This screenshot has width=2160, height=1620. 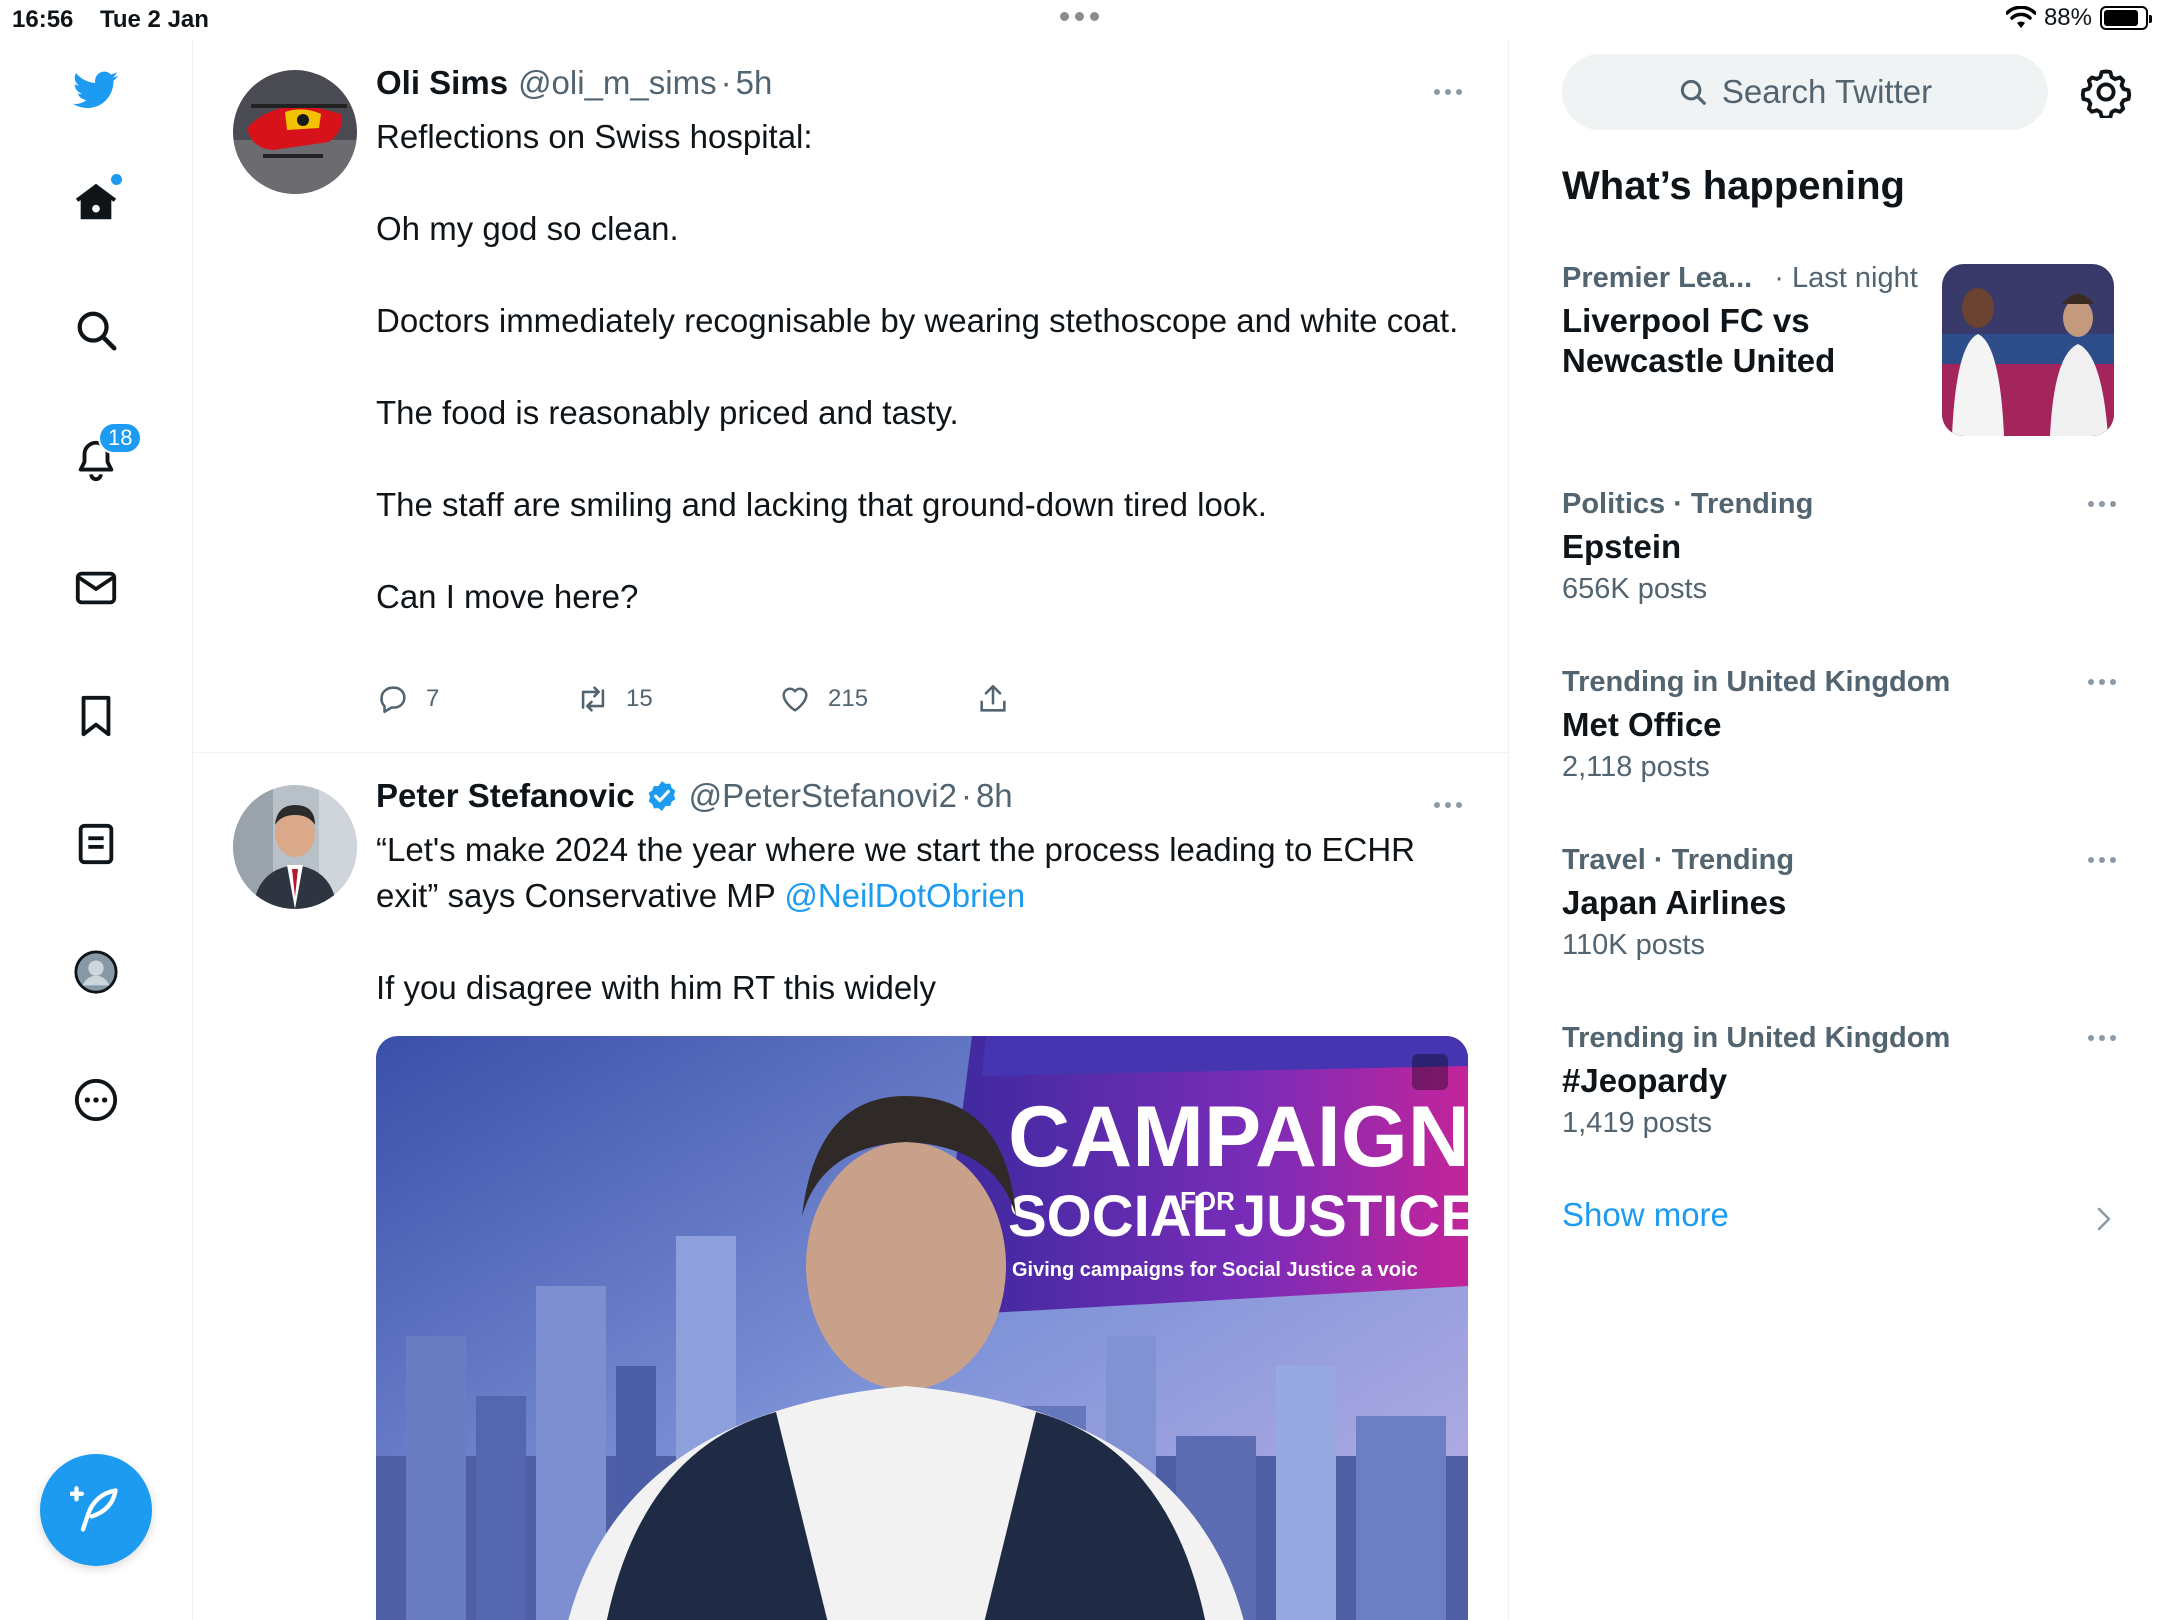 What do you see at coordinates (1622, 546) in the screenshot?
I see `trend-name: Epstein` at bounding box center [1622, 546].